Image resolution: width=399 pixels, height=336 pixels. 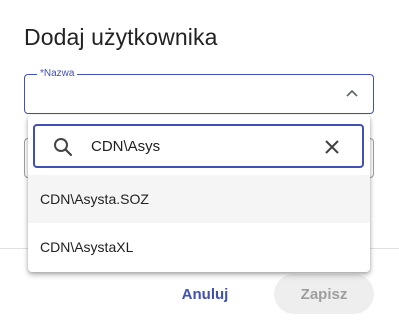 I want to click on search-input, so click(x=201, y=146).